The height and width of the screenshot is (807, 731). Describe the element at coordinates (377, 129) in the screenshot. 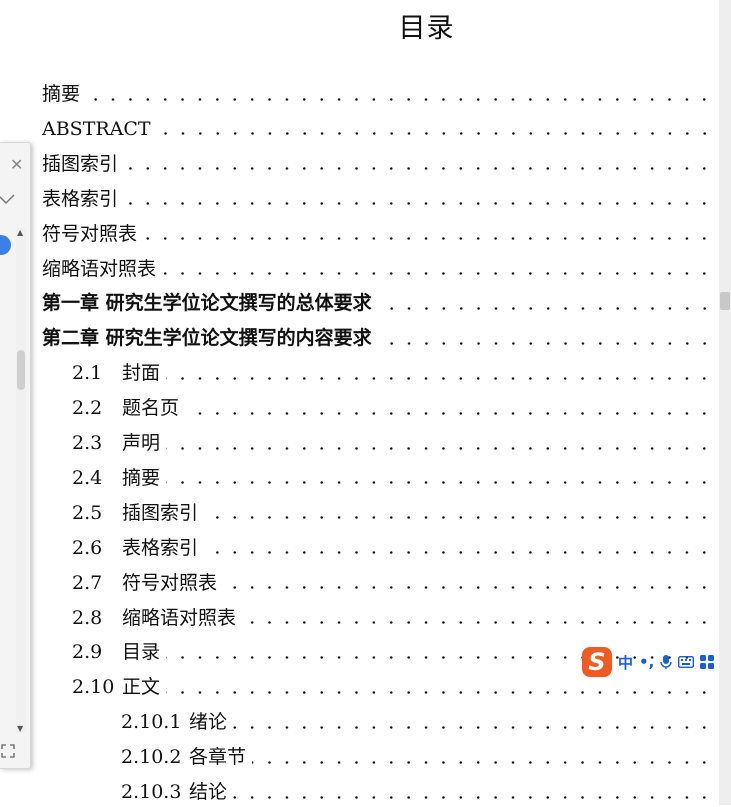

I see `toc-entry: ABSTRACT` at that location.